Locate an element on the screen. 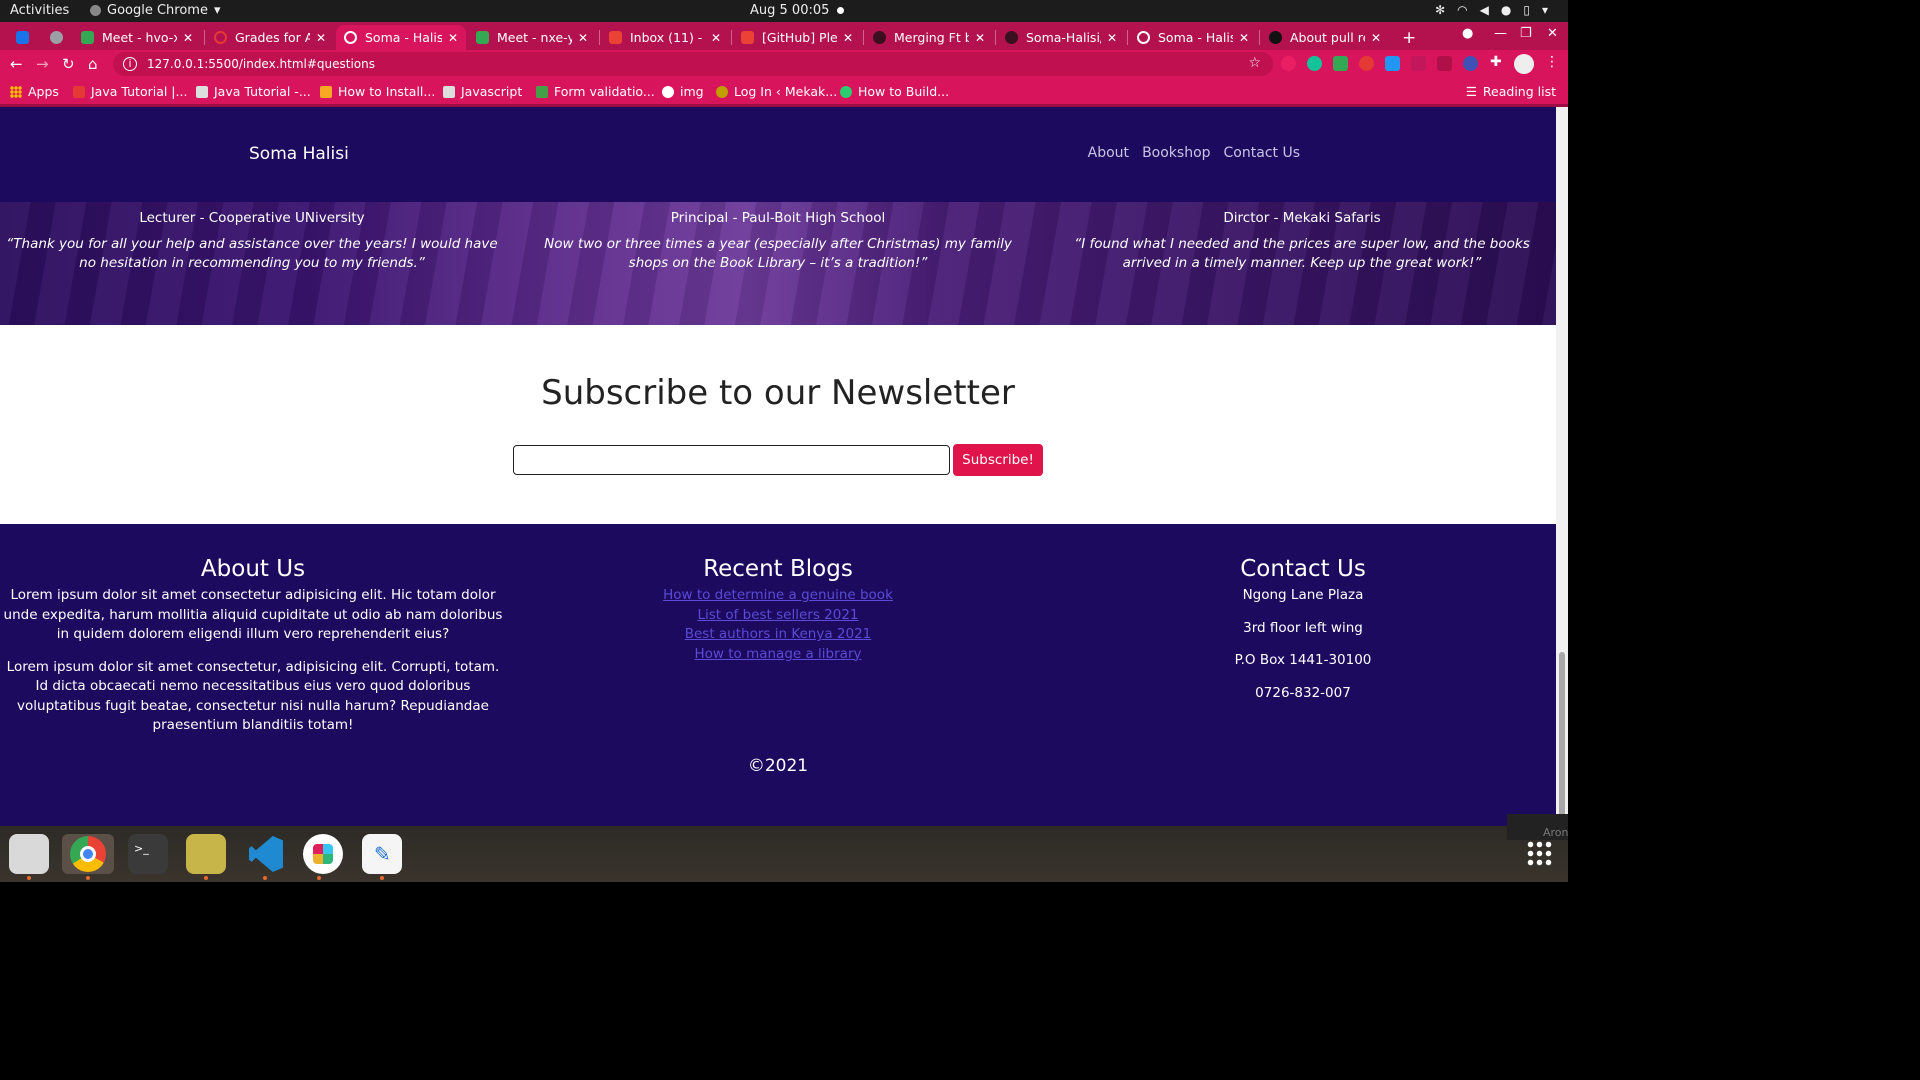 This screenshot has height=1080, width=1920. system-tray: ✻ ◠ ◀ ● ▯ ▾ is located at coordinates (1491, 10).